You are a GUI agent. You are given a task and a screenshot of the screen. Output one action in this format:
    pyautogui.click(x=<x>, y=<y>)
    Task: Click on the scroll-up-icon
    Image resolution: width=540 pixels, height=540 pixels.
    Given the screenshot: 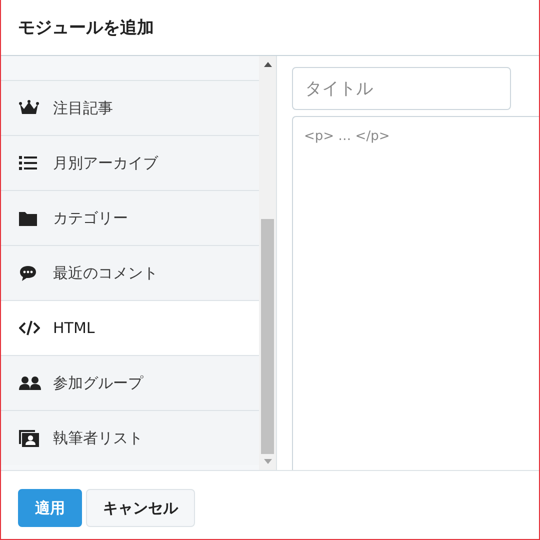 What is the action you would take?
    pyautogui.click(x=268, y=64)
    